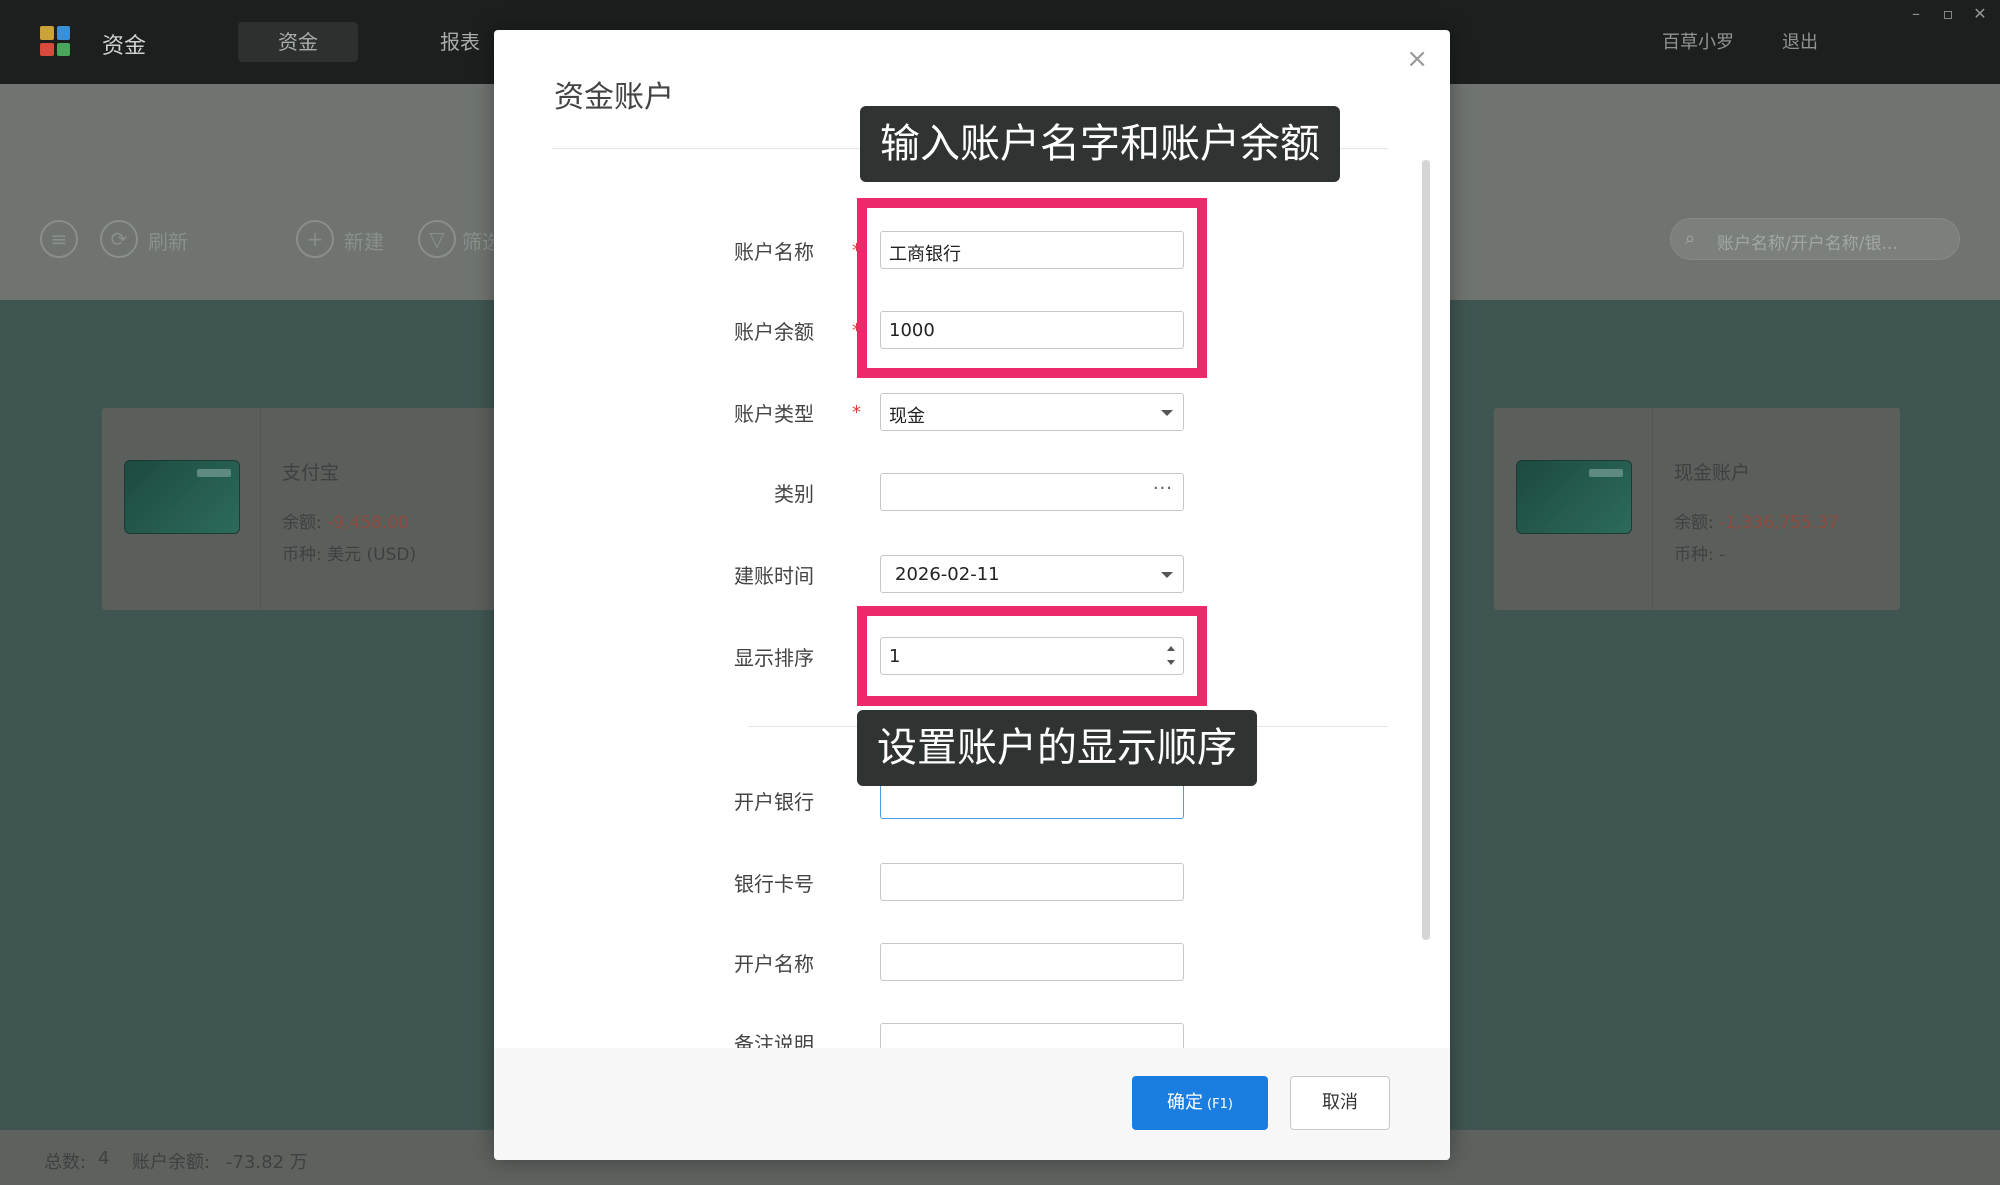 The width and height of the screenshot is (2000, 1185). What do you see at coordinates (1032, 962) in the screenshot?
I see `holder-name-input` at bounding box center [1032, 962].